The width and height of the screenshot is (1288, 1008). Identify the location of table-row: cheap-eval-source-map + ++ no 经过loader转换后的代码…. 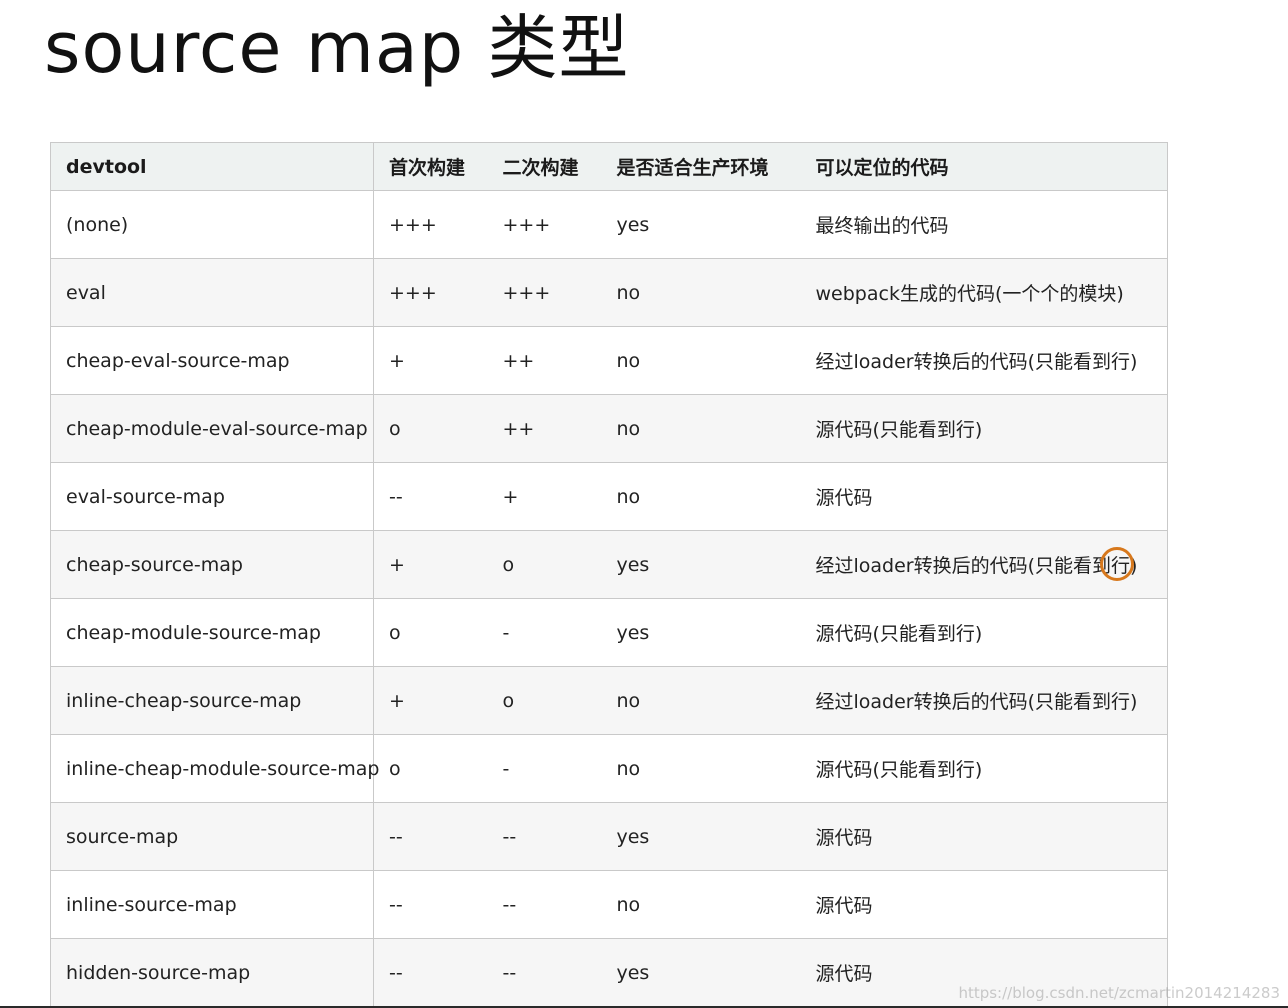
(609, 360).